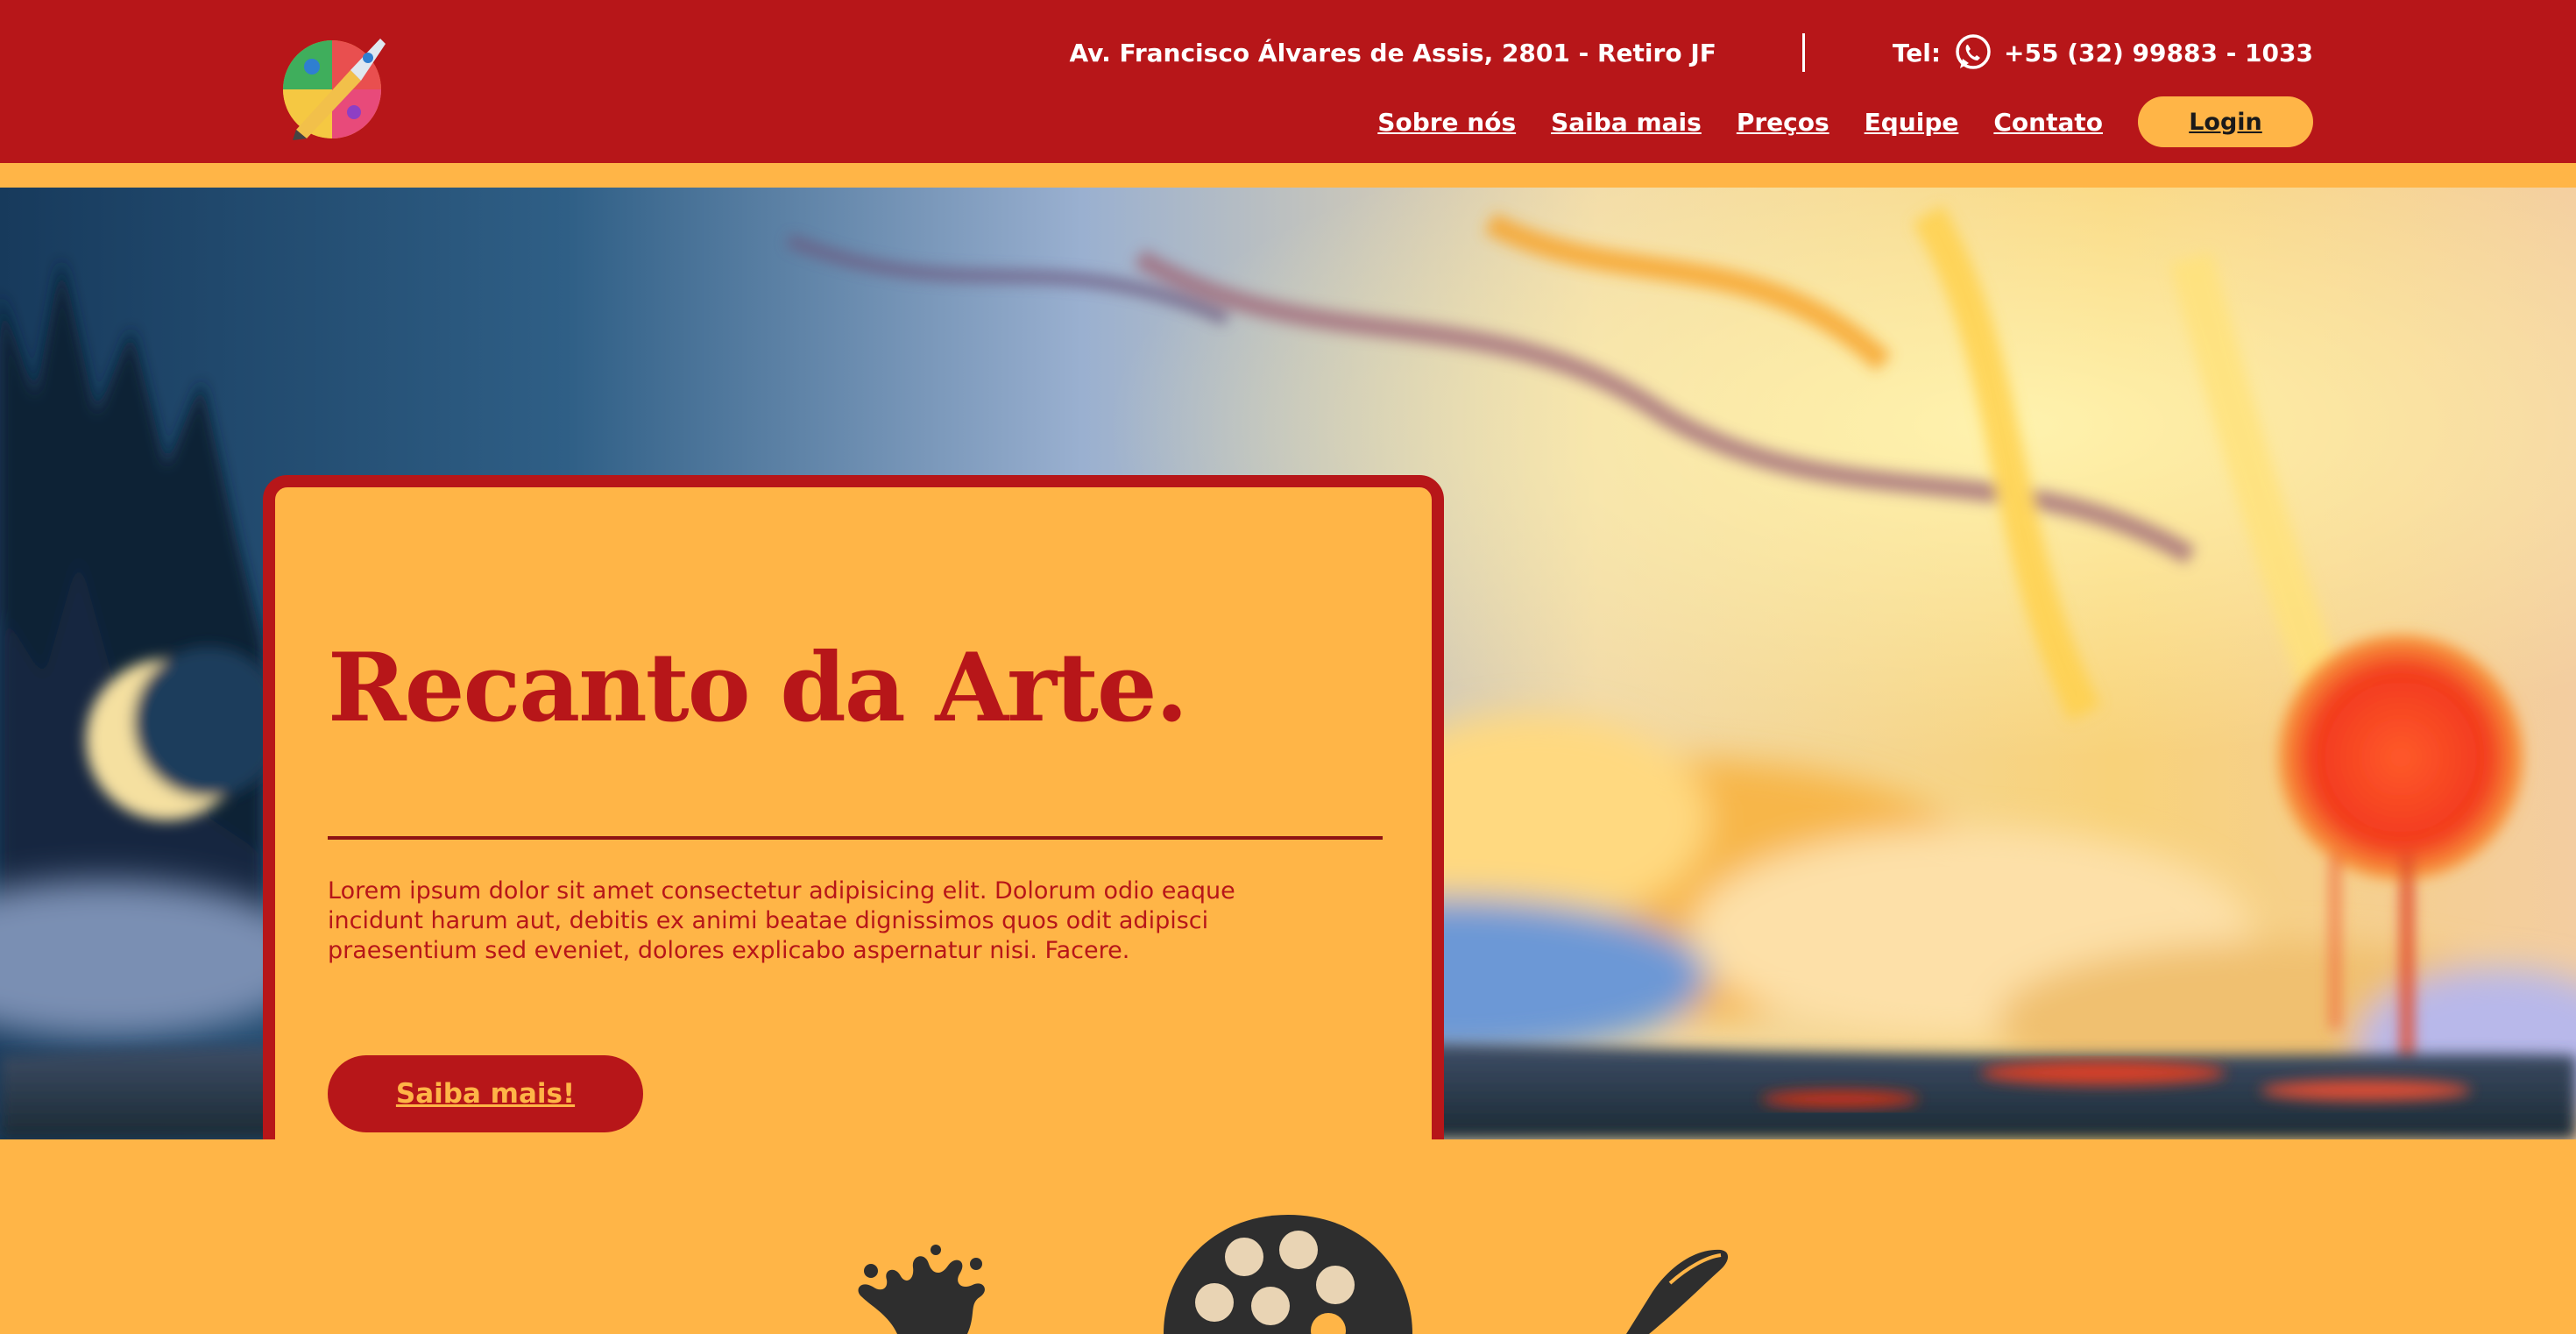 The image size is (2576, 1334). Describe the element at coordinates (921, 1289) in the screenshot. I see `ink-splash-icon` at that location.